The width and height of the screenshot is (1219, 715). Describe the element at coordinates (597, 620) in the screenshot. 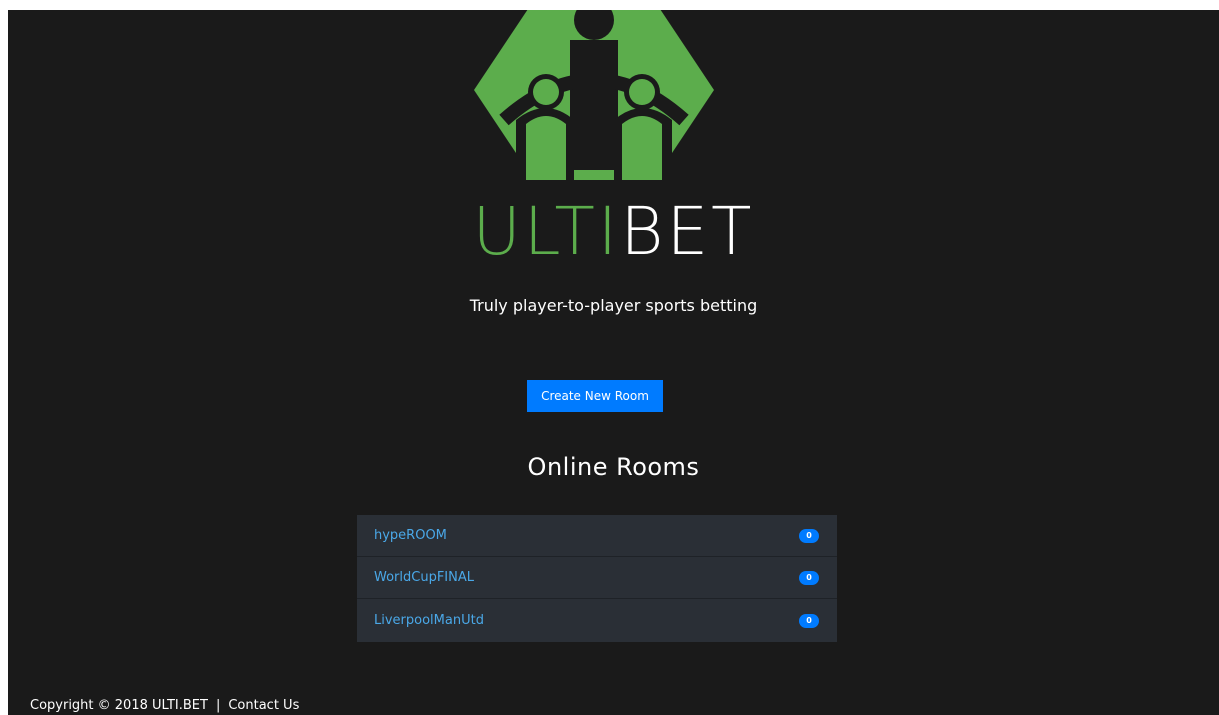

I see `room-item-liverpoolmanutd: LiverpoolManUtd 0` at that location.